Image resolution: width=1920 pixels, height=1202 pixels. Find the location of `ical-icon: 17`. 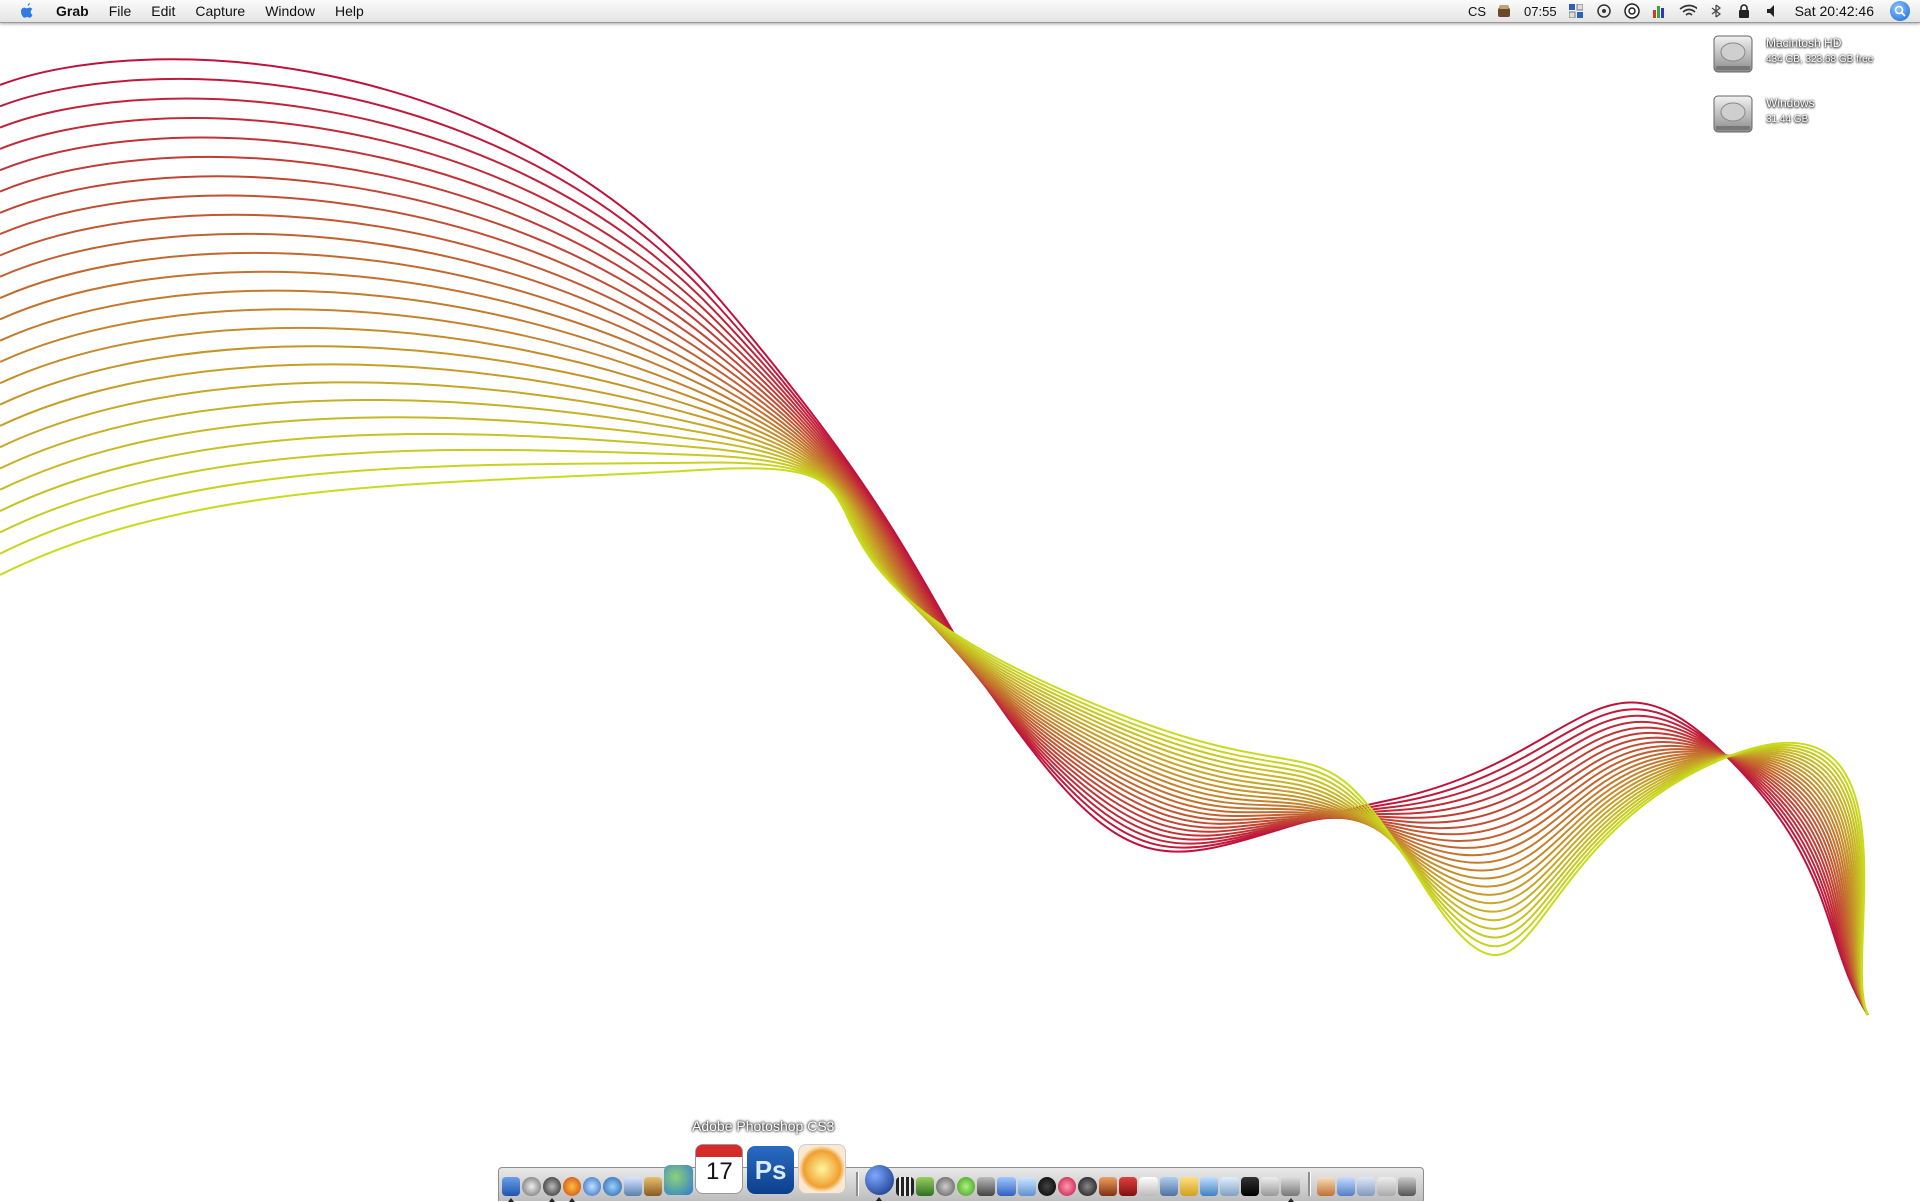

ical-icon: 17 is located at coordinates (719, 1169).